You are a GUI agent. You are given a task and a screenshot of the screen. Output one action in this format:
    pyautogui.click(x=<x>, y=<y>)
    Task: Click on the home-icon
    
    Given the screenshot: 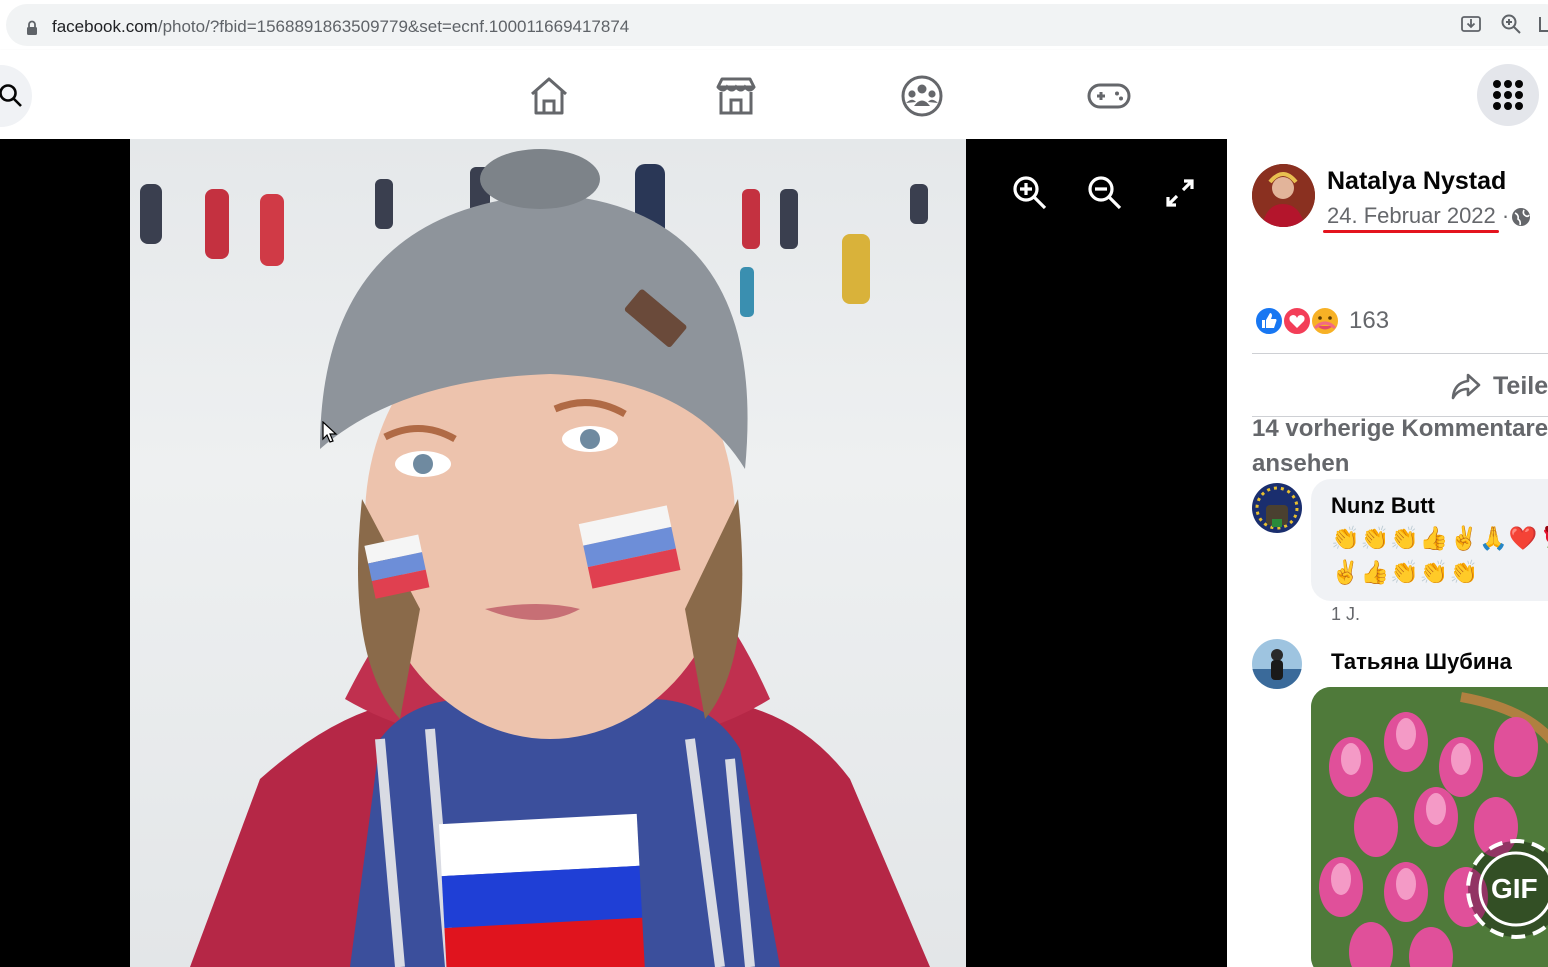 What is the action you would take?
    pyautogui.click(x=549, y=96)
    